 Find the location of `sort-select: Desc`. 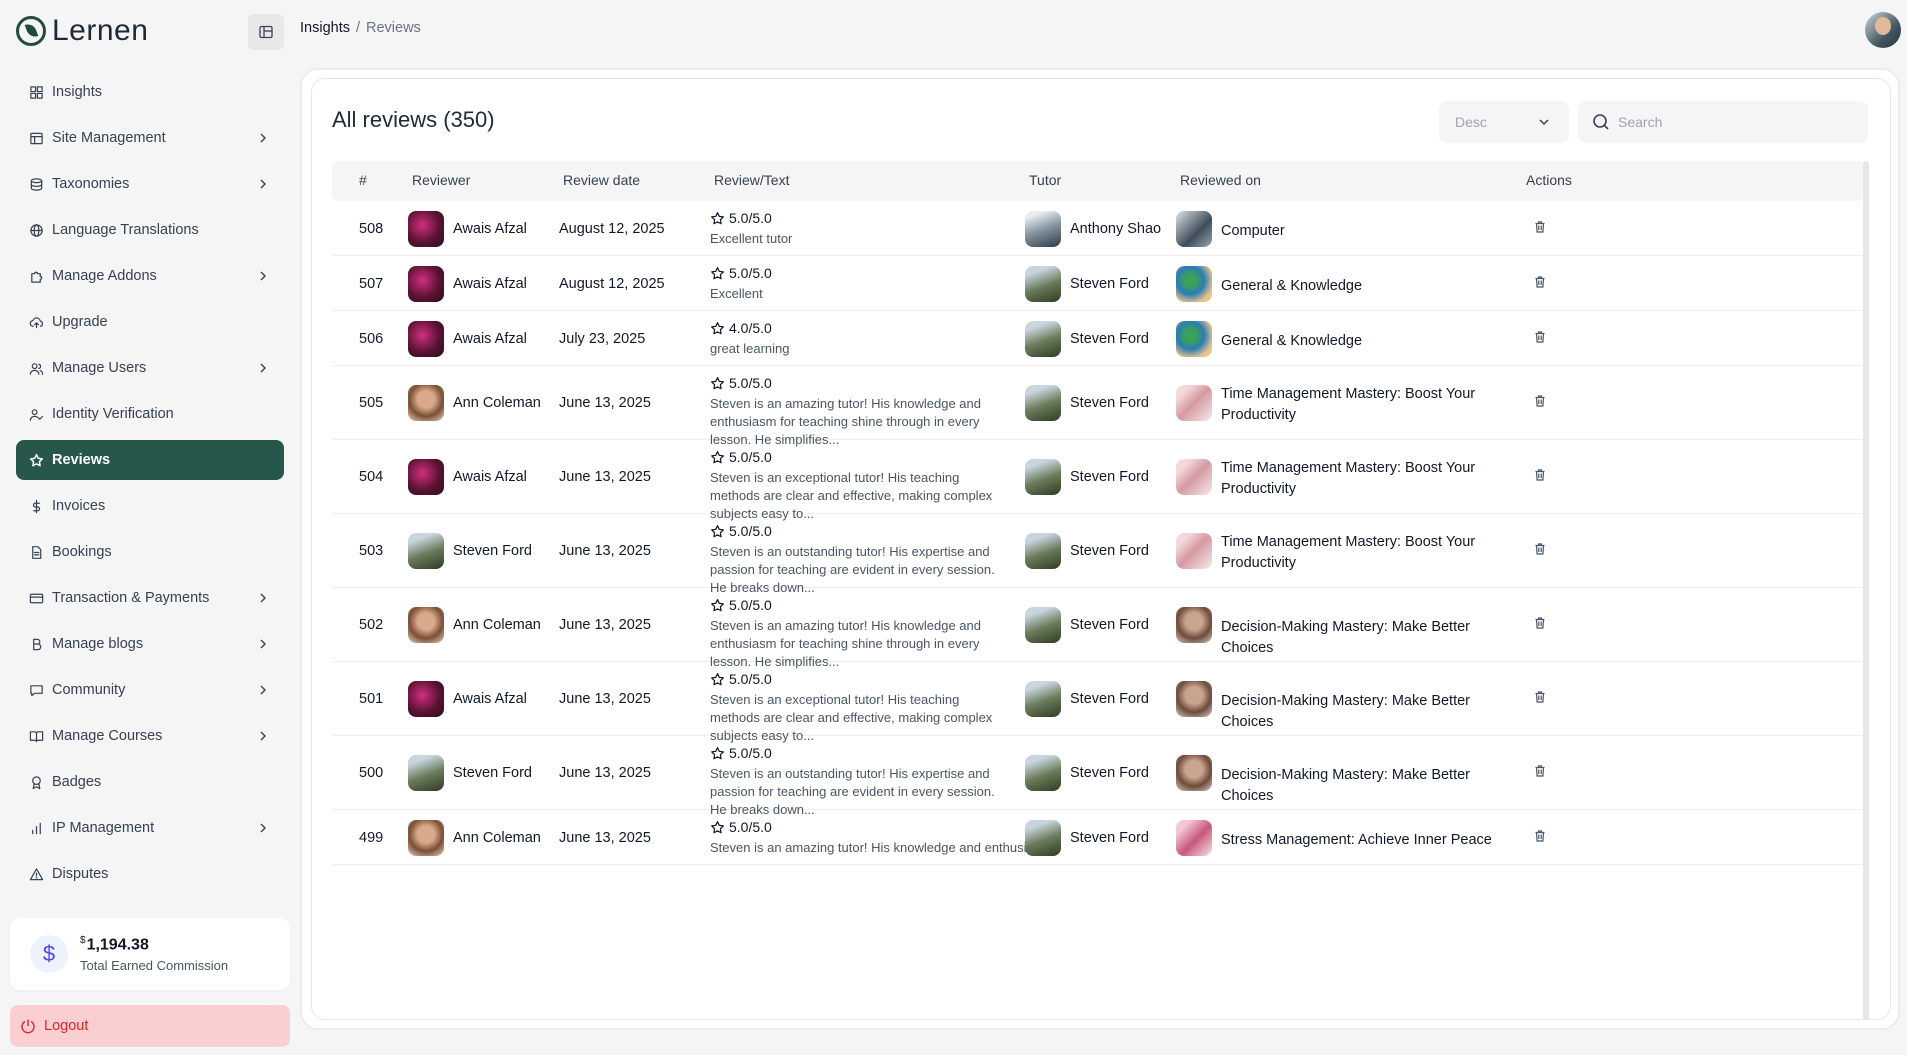

sort-select: Desc is located at coordinates (1504, 122).